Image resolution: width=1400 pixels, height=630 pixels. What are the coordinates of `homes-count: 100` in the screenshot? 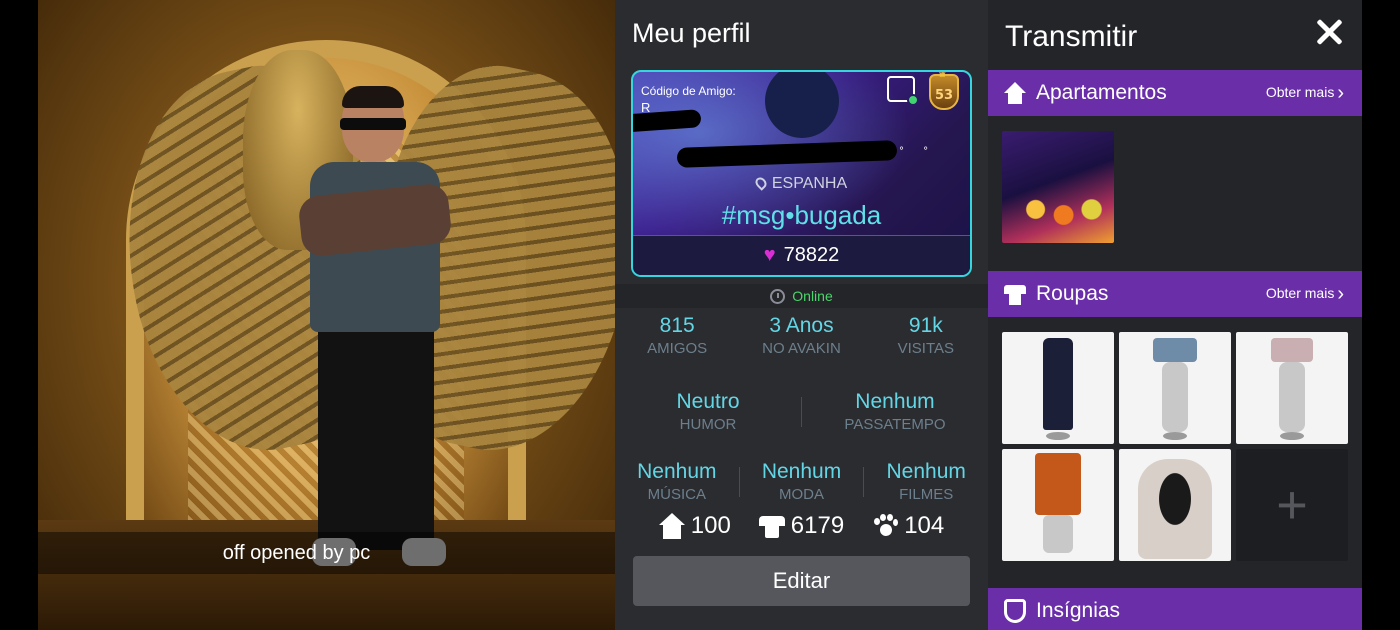 It's located at (694, 526).